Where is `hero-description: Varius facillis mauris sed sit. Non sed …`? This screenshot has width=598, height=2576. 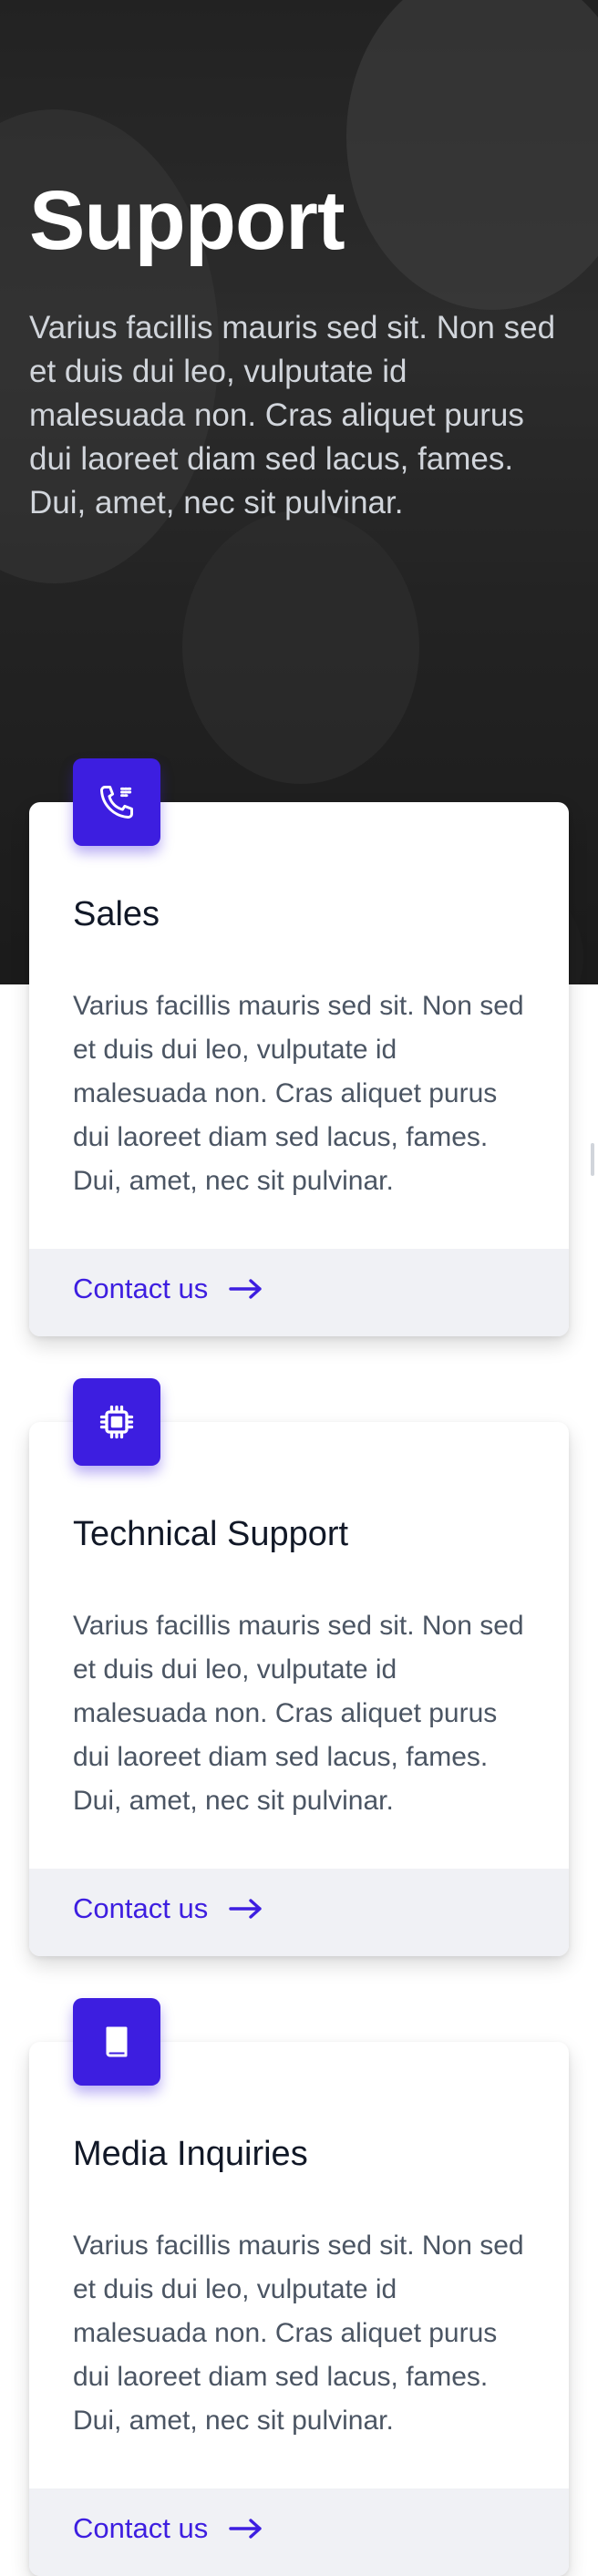
hero-description: Varius facillis mauris sed sit. Non sed … is located at coordinates (292, 415).